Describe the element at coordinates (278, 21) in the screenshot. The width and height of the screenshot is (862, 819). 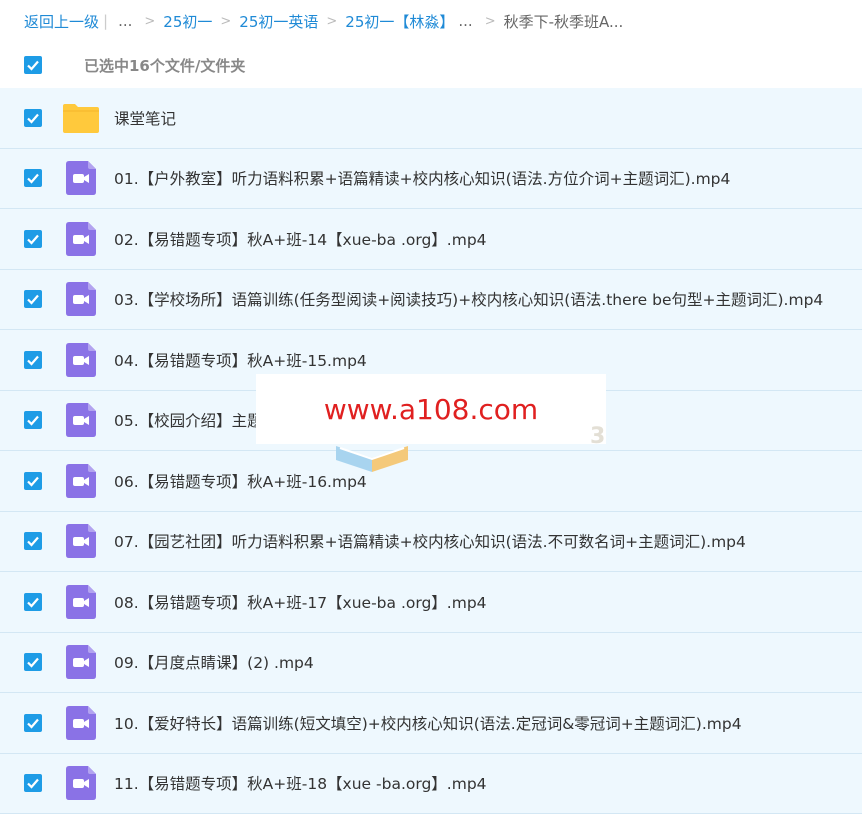
I see `breadcrumb-item: 25初一英语` at that location.